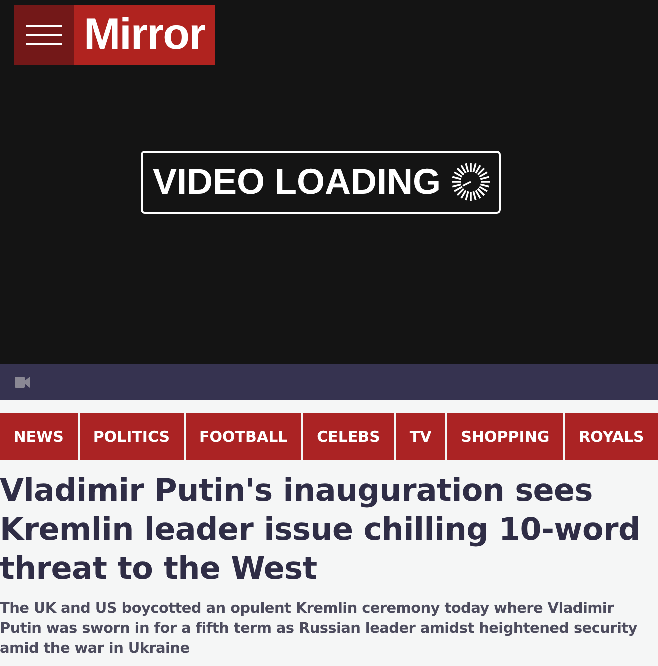 The width and height of the screenshot is (658, 666). What do you see at coordinates (297, 182) in the screenshot?
I see `loading-text: VIDEO LOADING` at bounding box center [297, 182].